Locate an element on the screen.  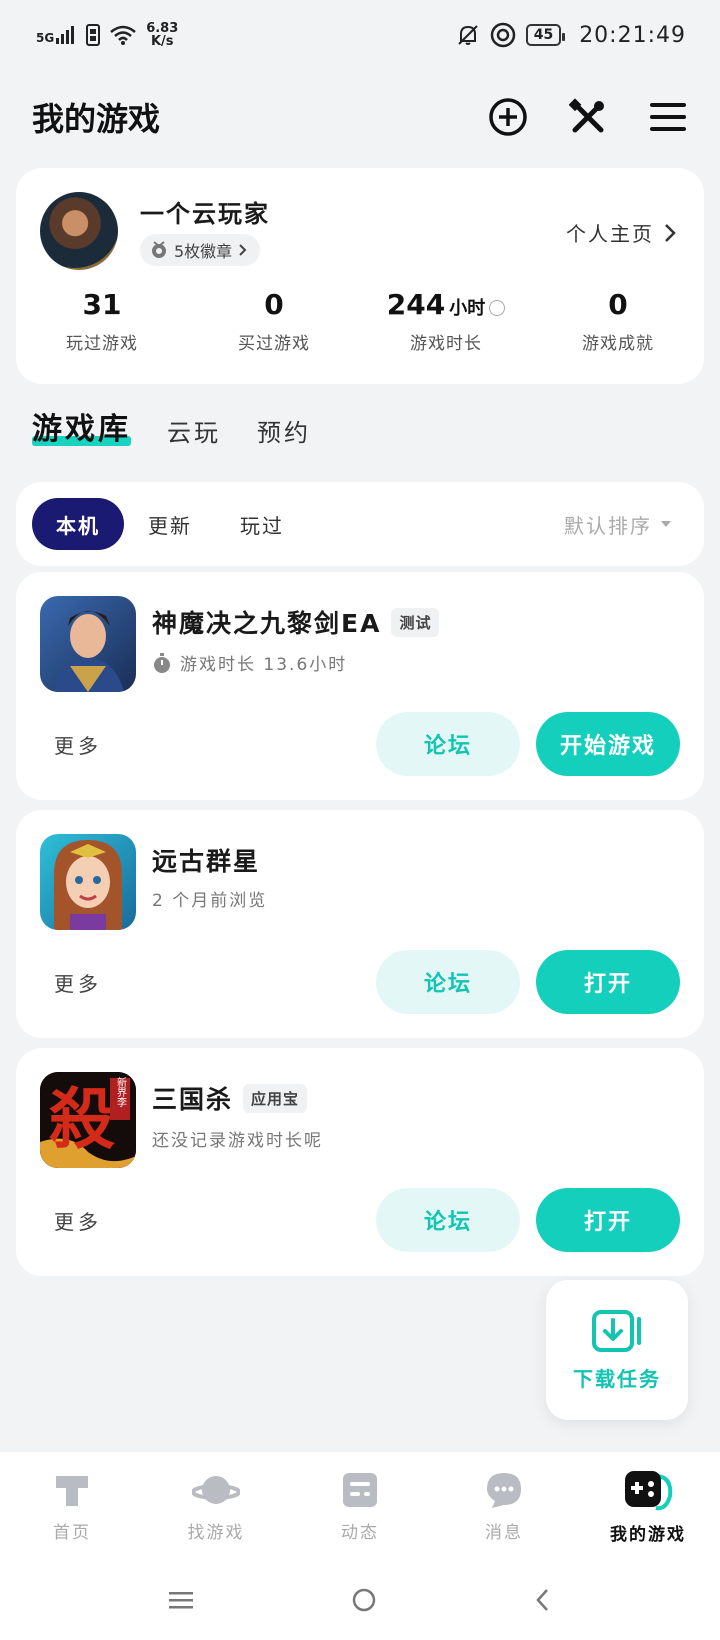
recents-icon is located at coordinates (181, 1600).